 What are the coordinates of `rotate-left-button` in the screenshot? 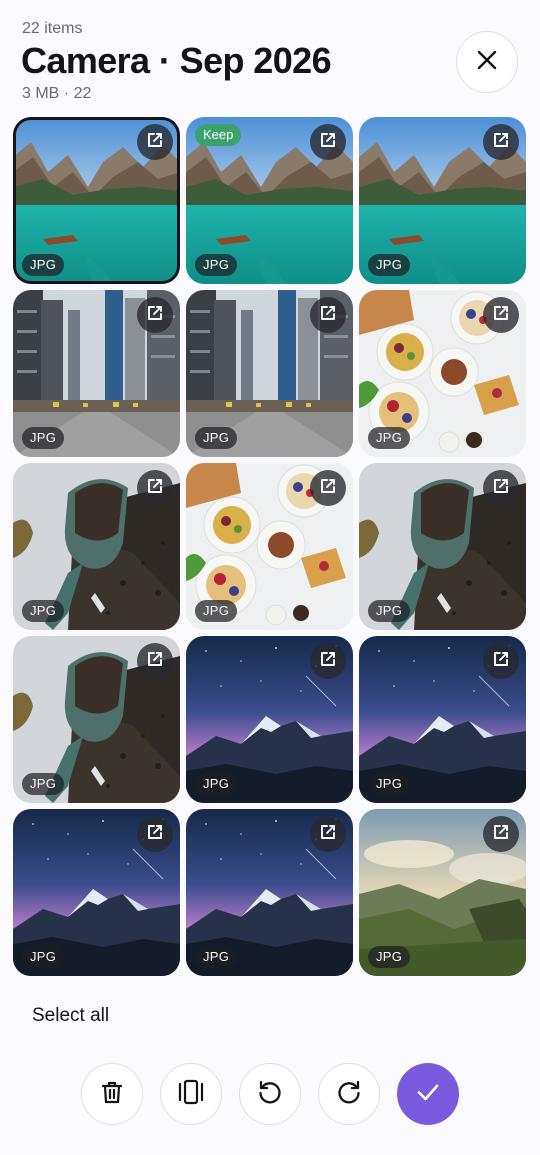 It's located at (270, 1094).